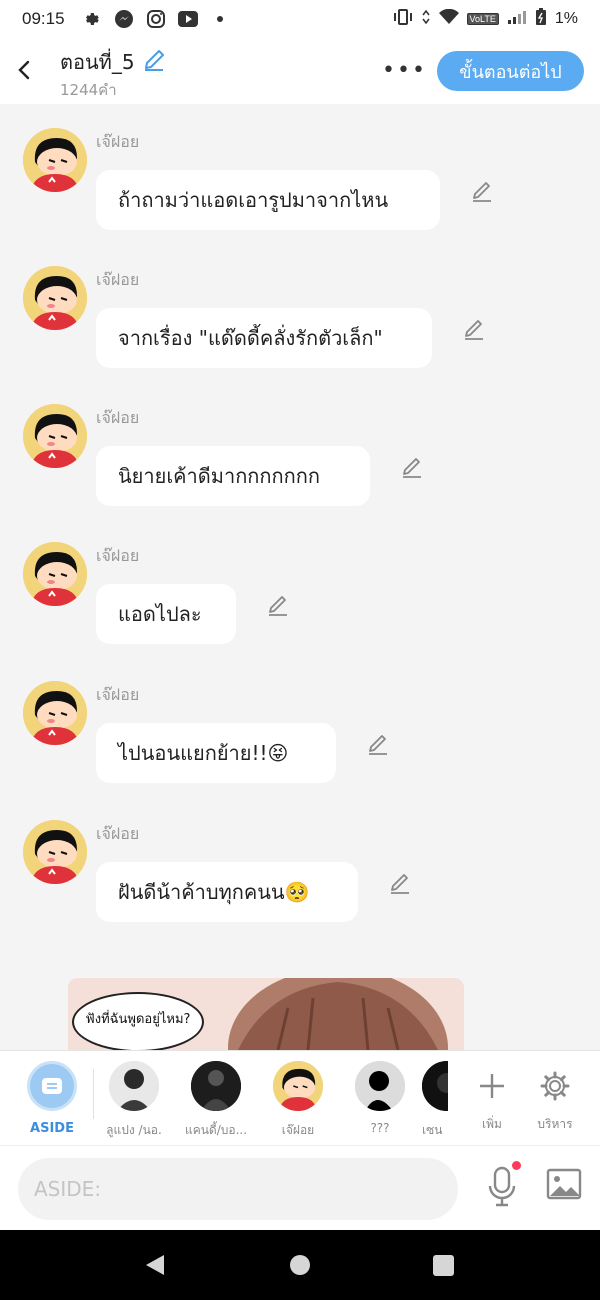 Image resolution: width=600 pixels, height=1300 pixels. I want to click on character-label: ???, so click(380, 1128).